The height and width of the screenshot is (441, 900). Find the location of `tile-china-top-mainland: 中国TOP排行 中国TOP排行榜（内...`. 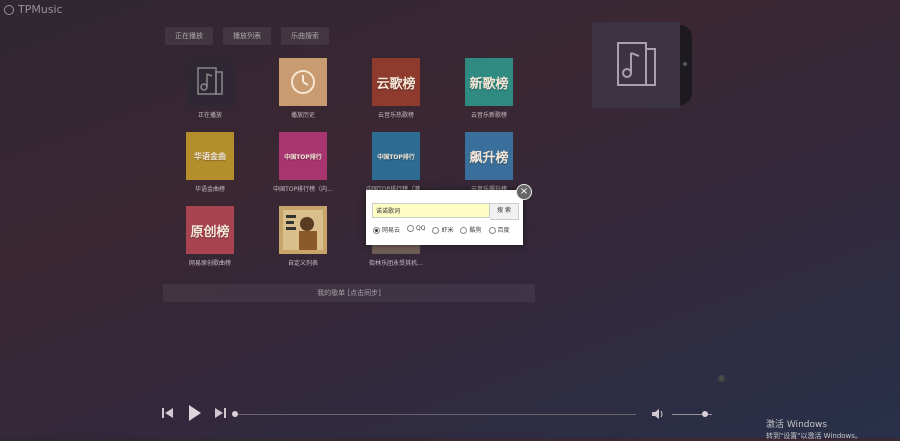

tile-china-top-mainland: 中国TOP排行 中国TOP排行榜（内... is located at coordinates (303, 162).